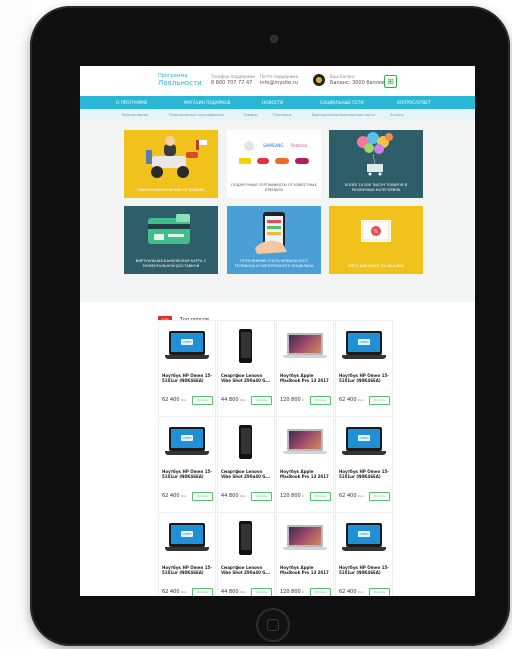 The height and width of the screenshot is (649, 512). I want to click on support-email: Почта поддержки info@mysite.ru, so click(279, 80).